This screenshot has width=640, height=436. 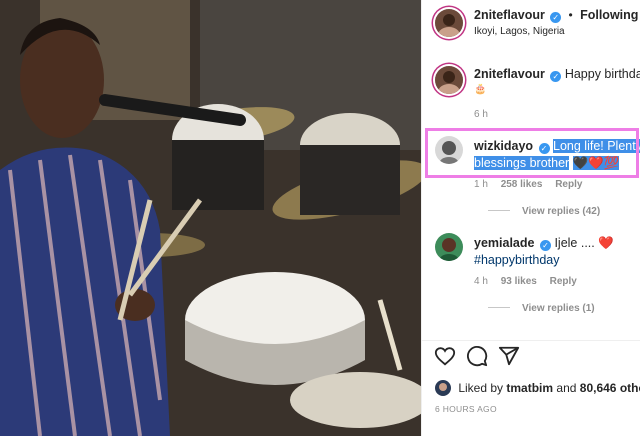 I want to click on post-location: Ikoyi, Lagos, Nigeria, so click(x=519, y=31).